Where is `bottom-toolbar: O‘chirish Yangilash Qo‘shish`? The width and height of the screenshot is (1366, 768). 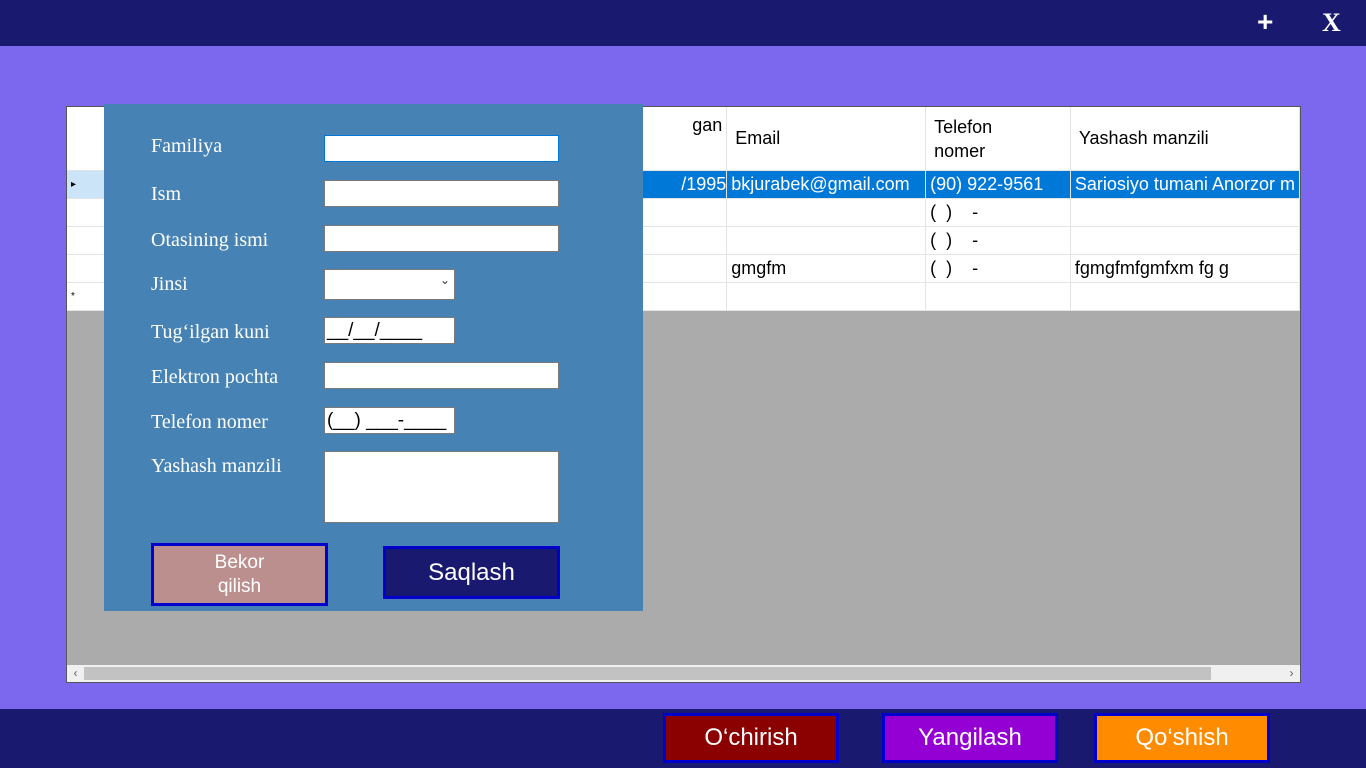 bottom-toolbar: O‘chirish Yangilash Qo‘shish is located at coordinates (683, 738).